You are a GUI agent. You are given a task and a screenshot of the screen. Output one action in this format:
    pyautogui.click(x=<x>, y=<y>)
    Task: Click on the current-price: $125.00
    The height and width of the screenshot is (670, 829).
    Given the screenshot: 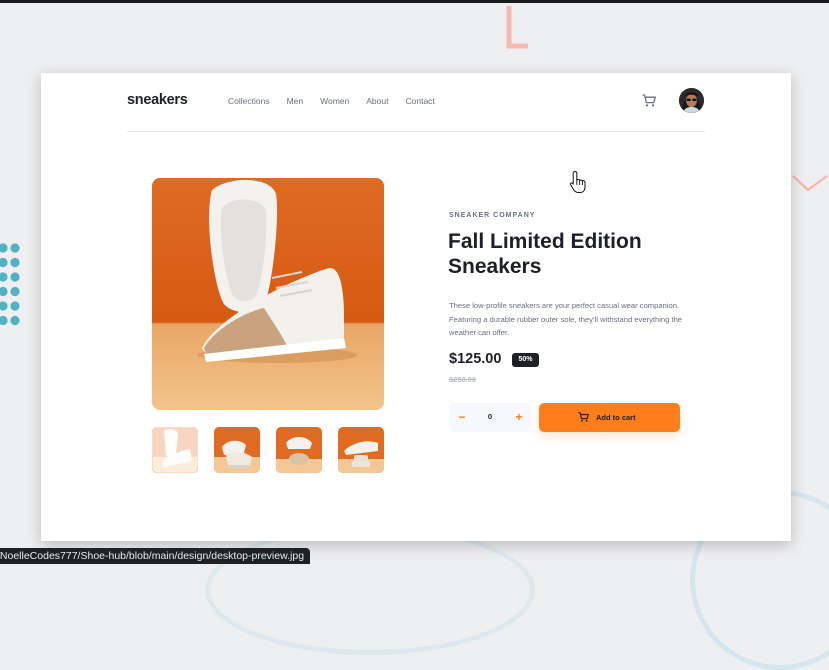 What is the action you would take?
    pyautogui.click(x=475, y=359)
    